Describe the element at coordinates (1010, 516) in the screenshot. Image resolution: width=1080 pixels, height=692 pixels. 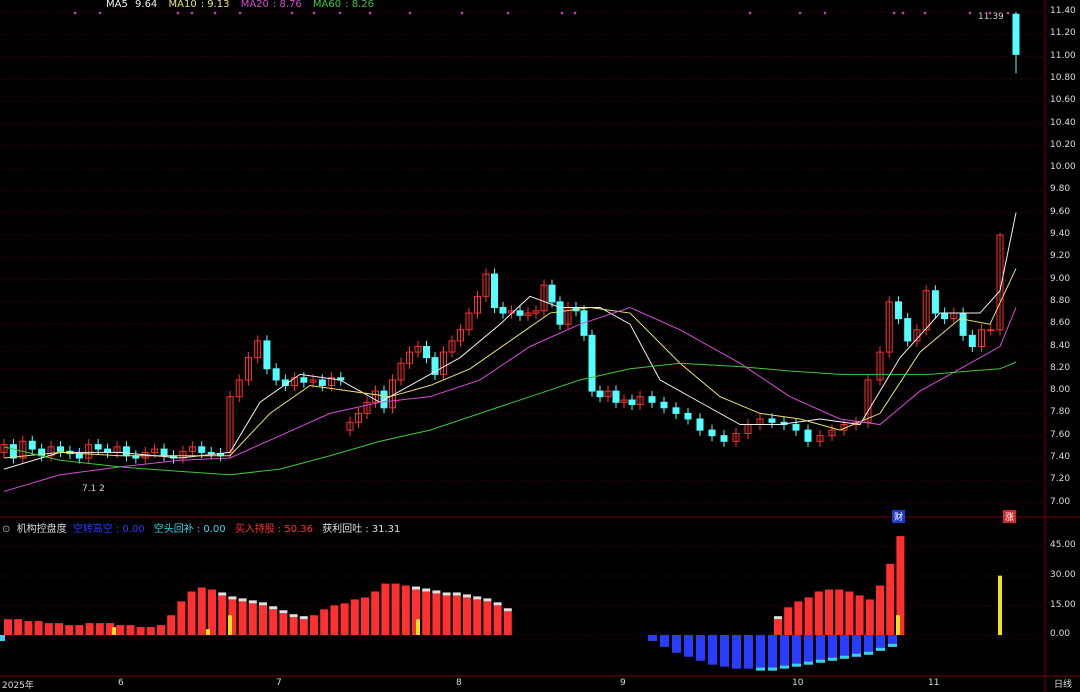
I see `limit-up-badge: 涨` at that location.